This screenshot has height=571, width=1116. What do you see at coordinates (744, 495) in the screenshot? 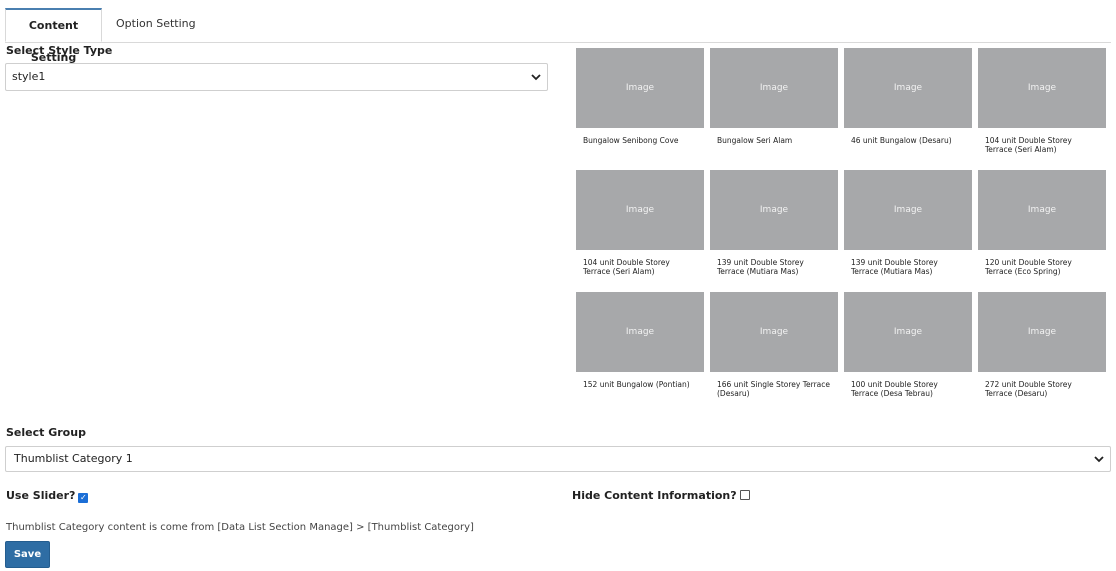
I see `hide-content-checkbox` at bounding box center [744, 495].